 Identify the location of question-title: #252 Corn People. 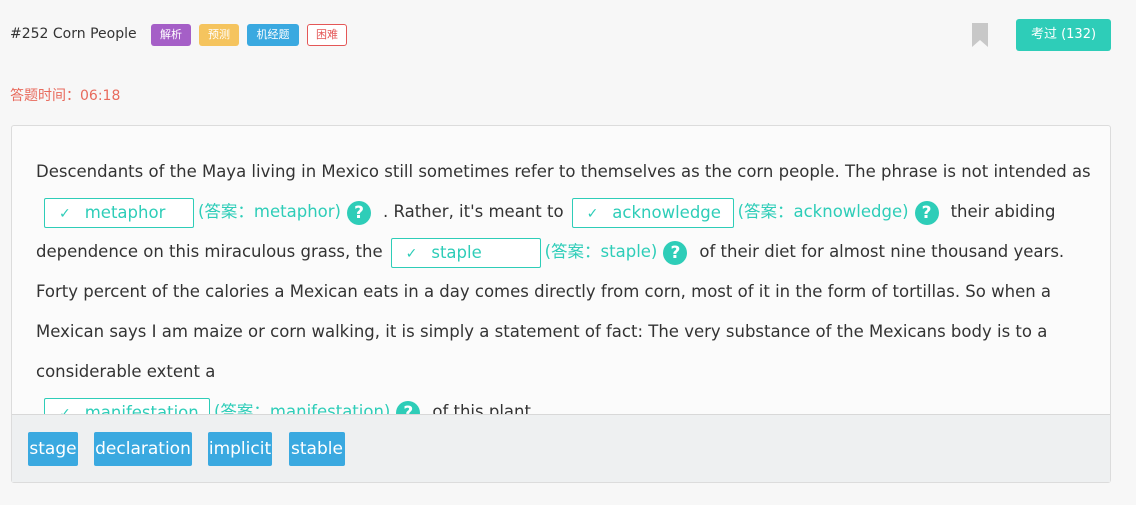
(73, 34).